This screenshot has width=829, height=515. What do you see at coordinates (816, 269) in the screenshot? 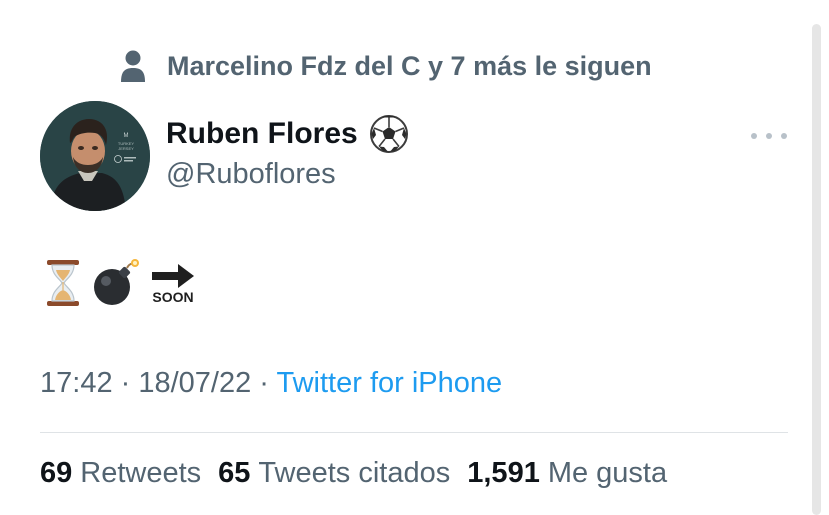
I see `scrollbar` at bounding box center [816, 269].